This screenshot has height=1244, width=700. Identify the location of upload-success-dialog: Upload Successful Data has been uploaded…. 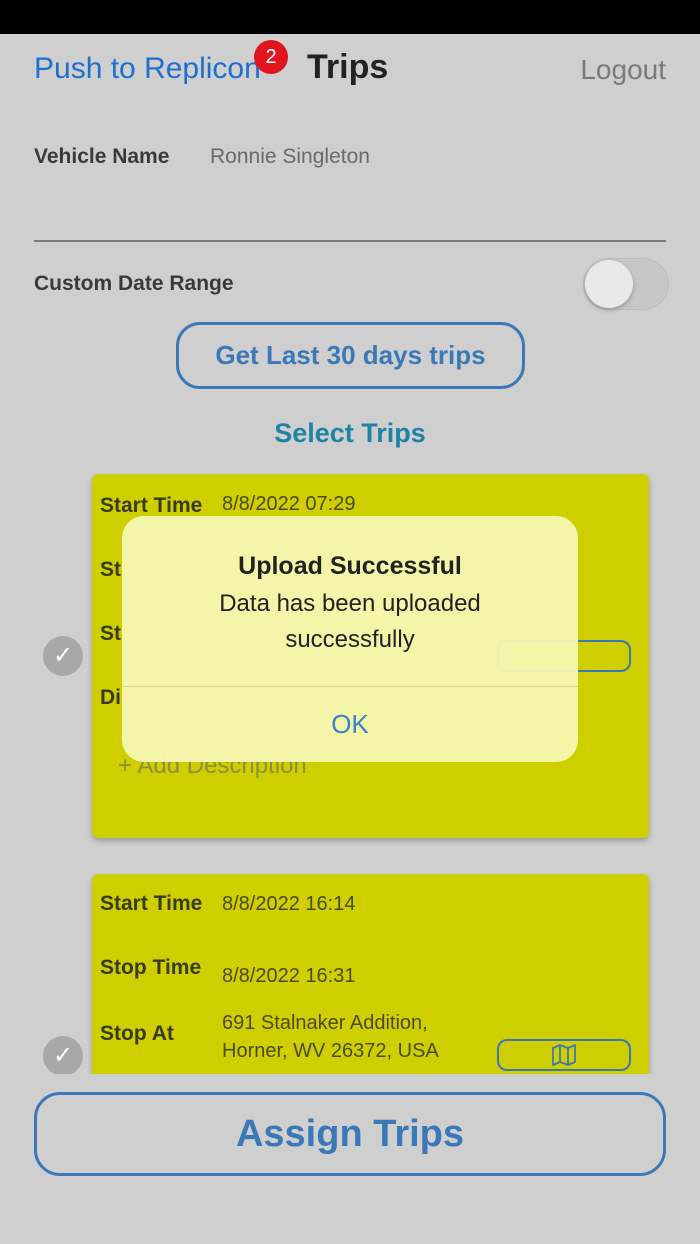
(350, 639).